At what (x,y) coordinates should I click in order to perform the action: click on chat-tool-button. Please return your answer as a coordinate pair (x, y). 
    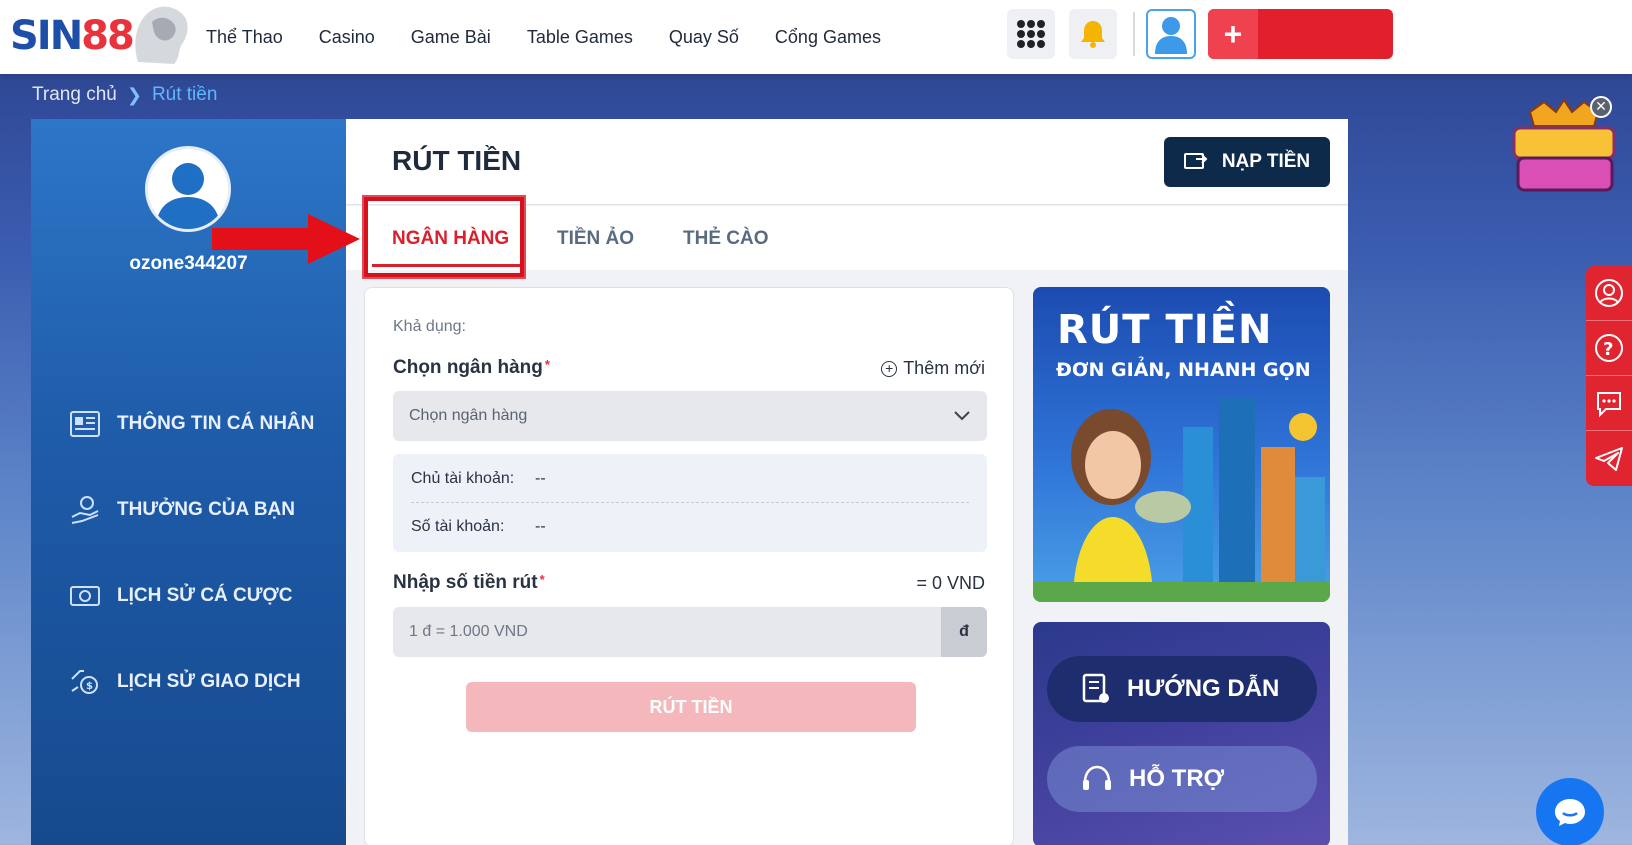
    Looking at the image, I should click on (1609, 403).